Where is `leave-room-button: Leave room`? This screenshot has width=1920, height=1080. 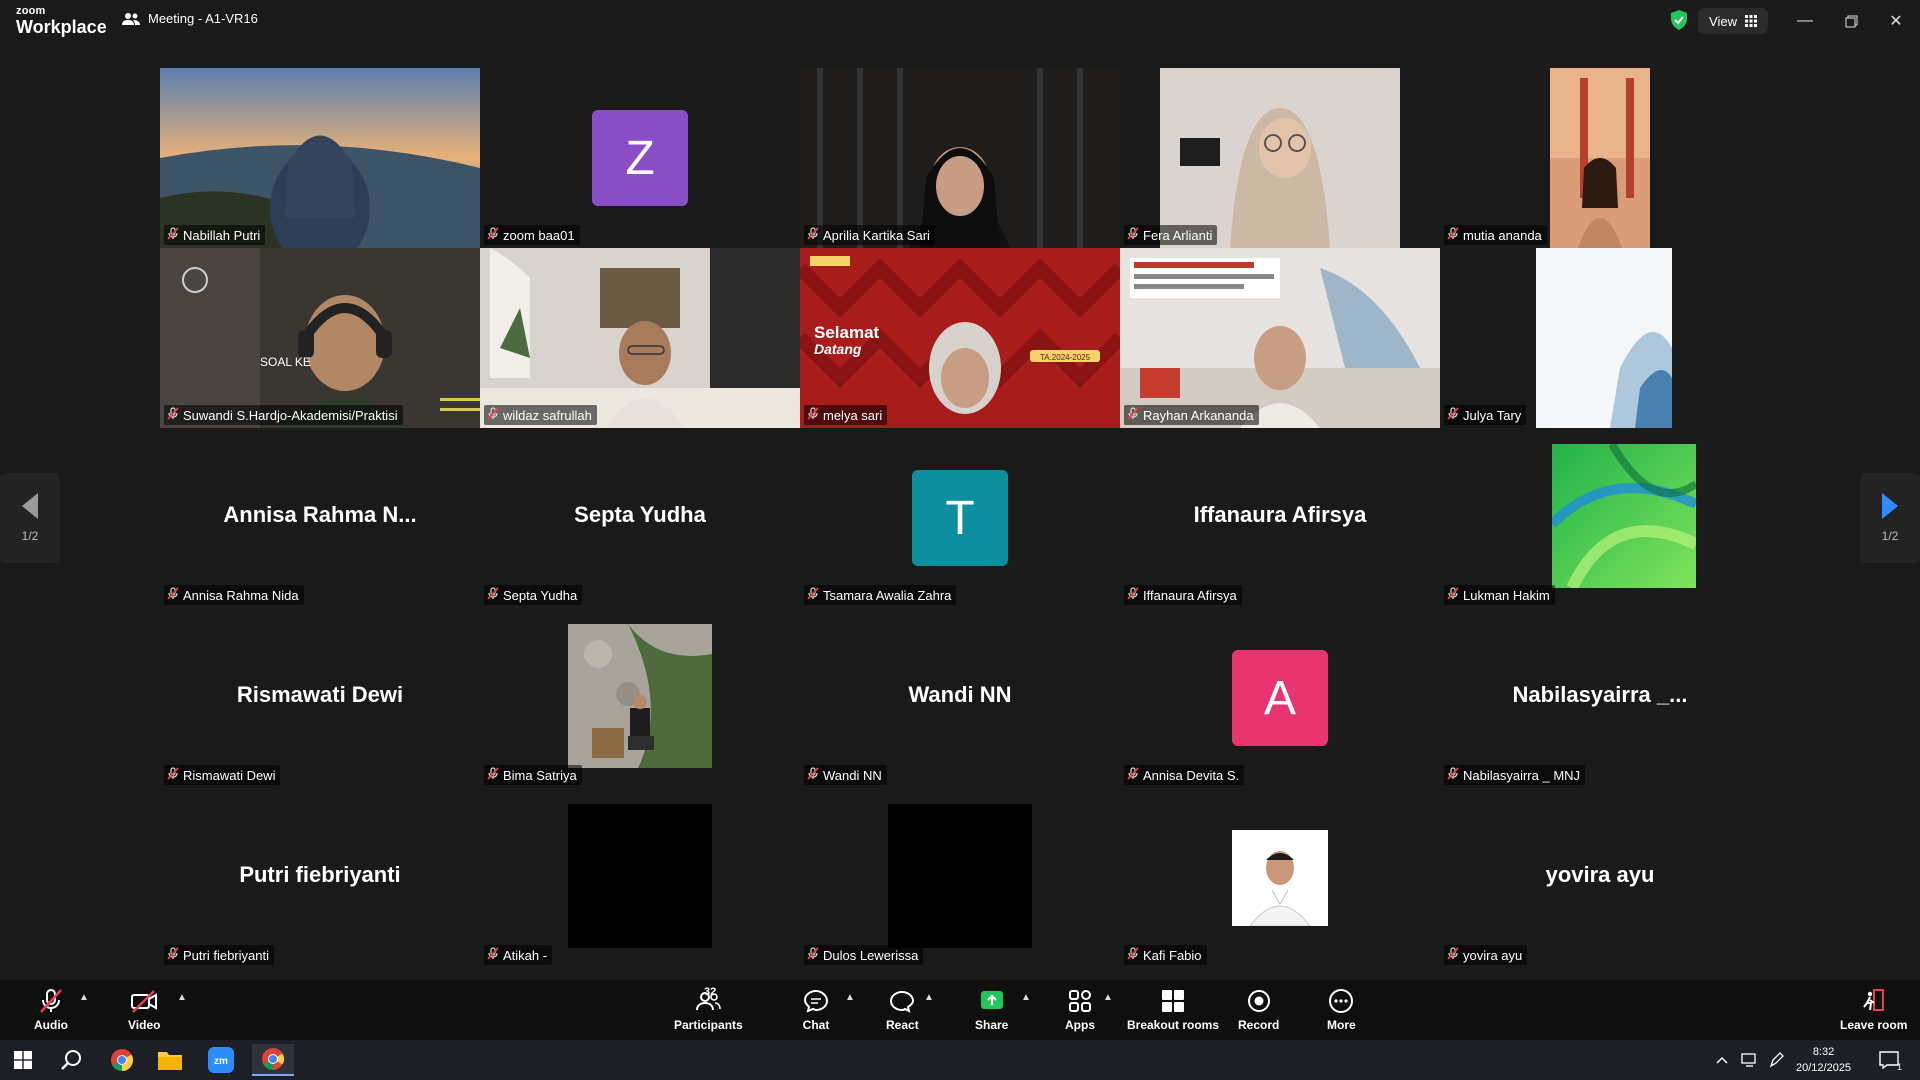
leave-room-button: Leave room is located at coordinates (1873, 1010).